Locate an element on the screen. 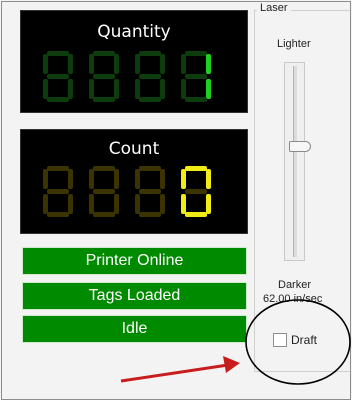 This screenshot has width=352, height=400. pointer-arrow-shaft is located at coordinates (174, 373).